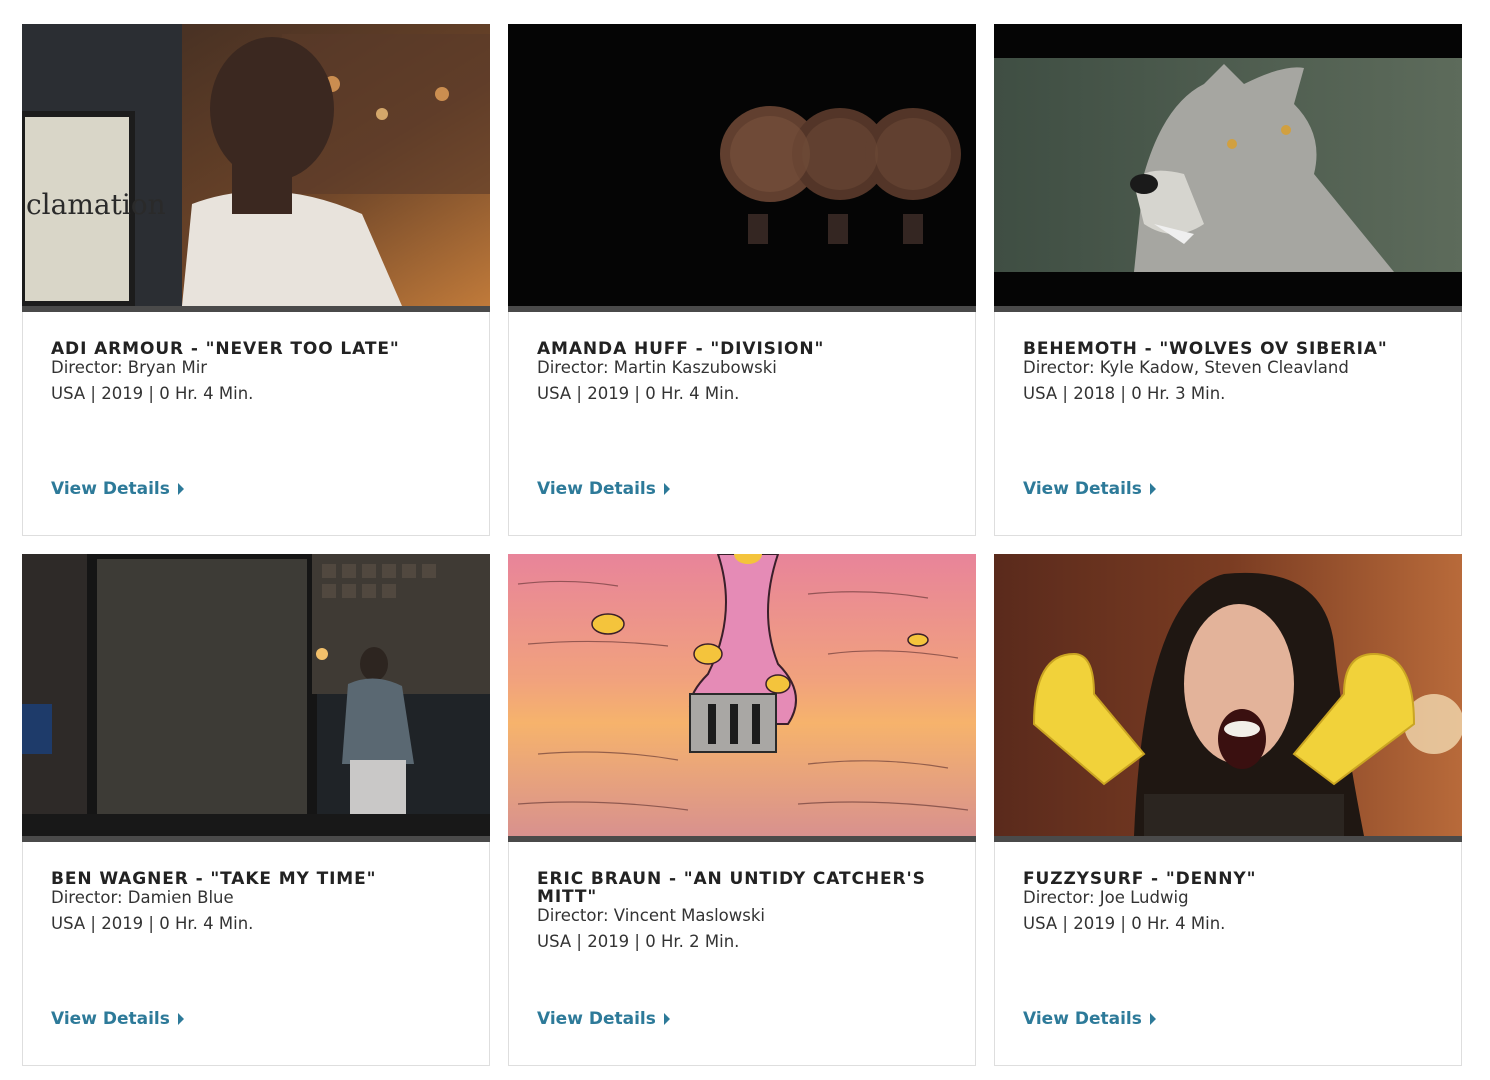  I want to click on film-title: ERIC BRAUN - "AN UNTIDY CATCHER'S MITT", so click(731, 888).